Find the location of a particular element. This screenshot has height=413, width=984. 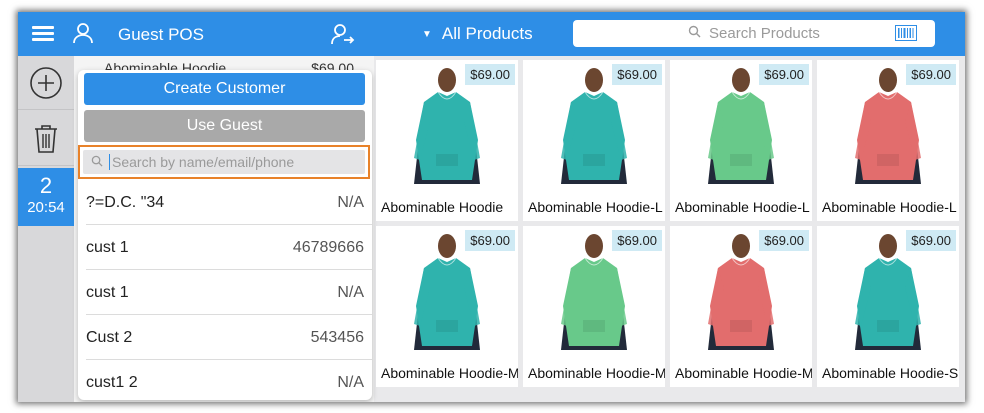

app-title: Guest POS is located at coordinates (161, 34).